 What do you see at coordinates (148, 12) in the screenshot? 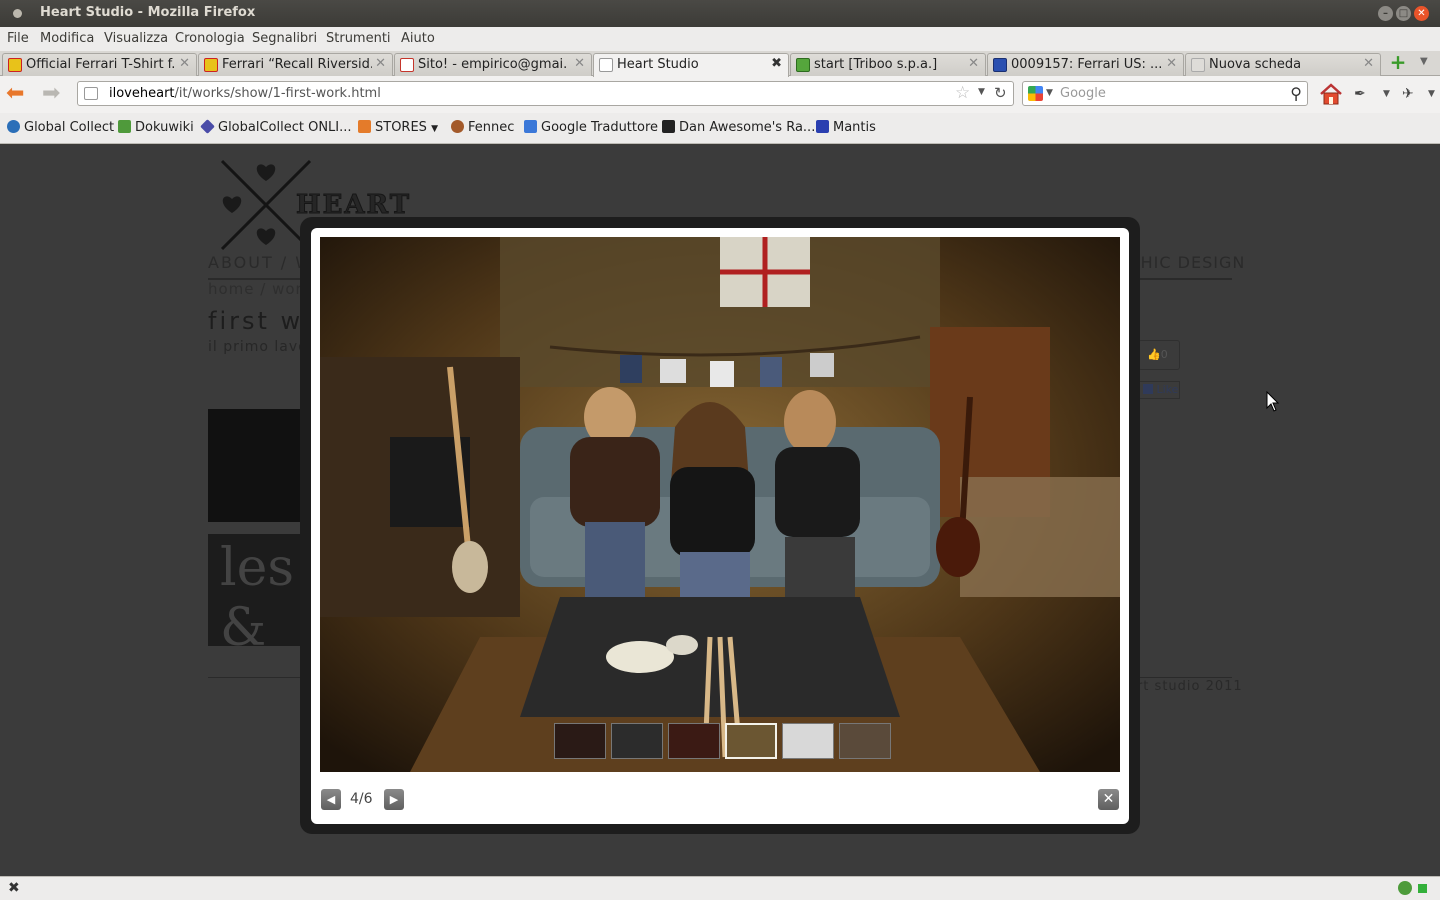
I see `window-title: Heart Studio - Mozilla Firefox` at bounding box center [148, 12].